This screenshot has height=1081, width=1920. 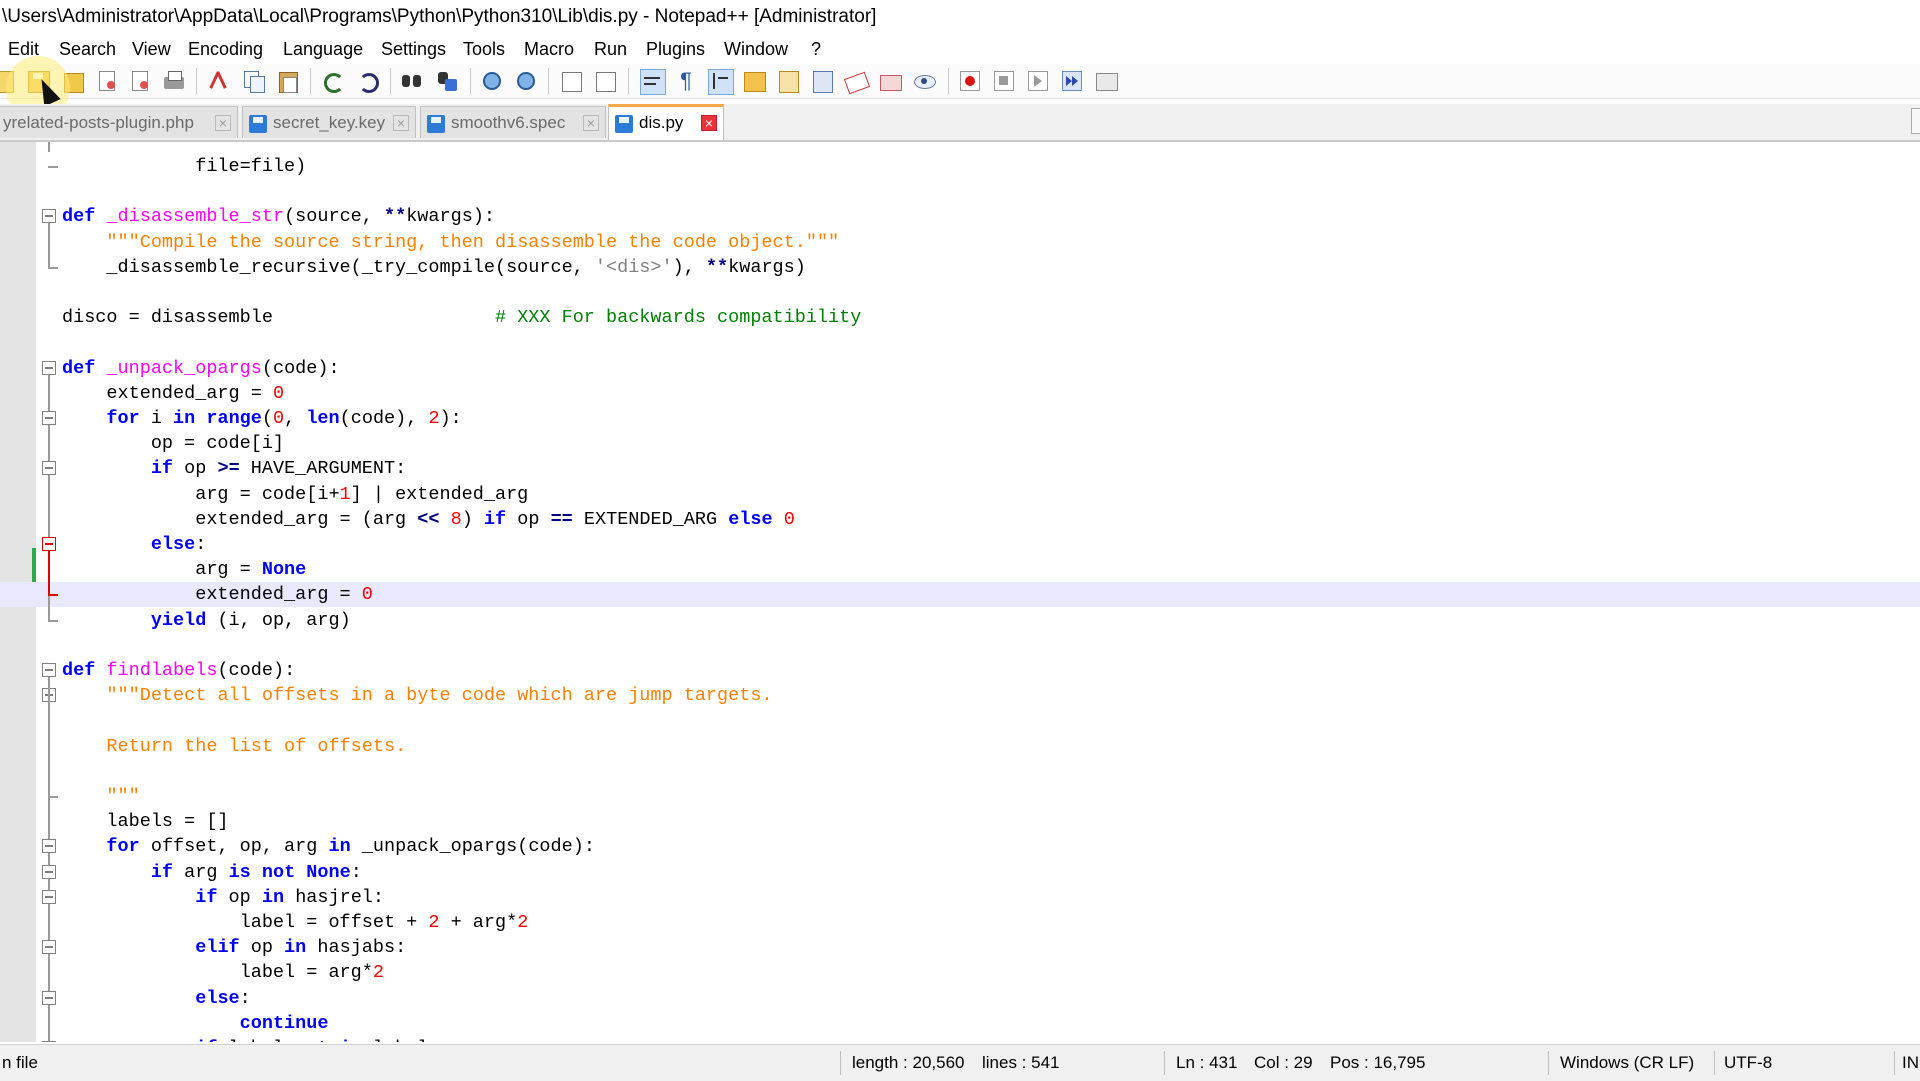 What do you see at coordinates (924, 81) in the screenshot?
I see `eye-icon` at bounding box center [924, 81].